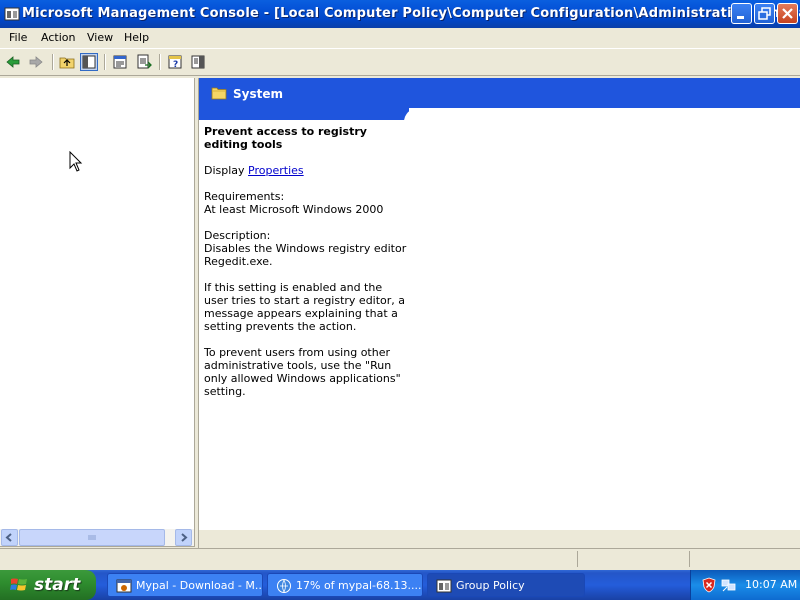 Image resolution: width=800 pixels, height=600 pixels. What do you see at coordinates (58, 37) in the screenshot?
I see `menu-action: Action` at bounding box center [58, 37].